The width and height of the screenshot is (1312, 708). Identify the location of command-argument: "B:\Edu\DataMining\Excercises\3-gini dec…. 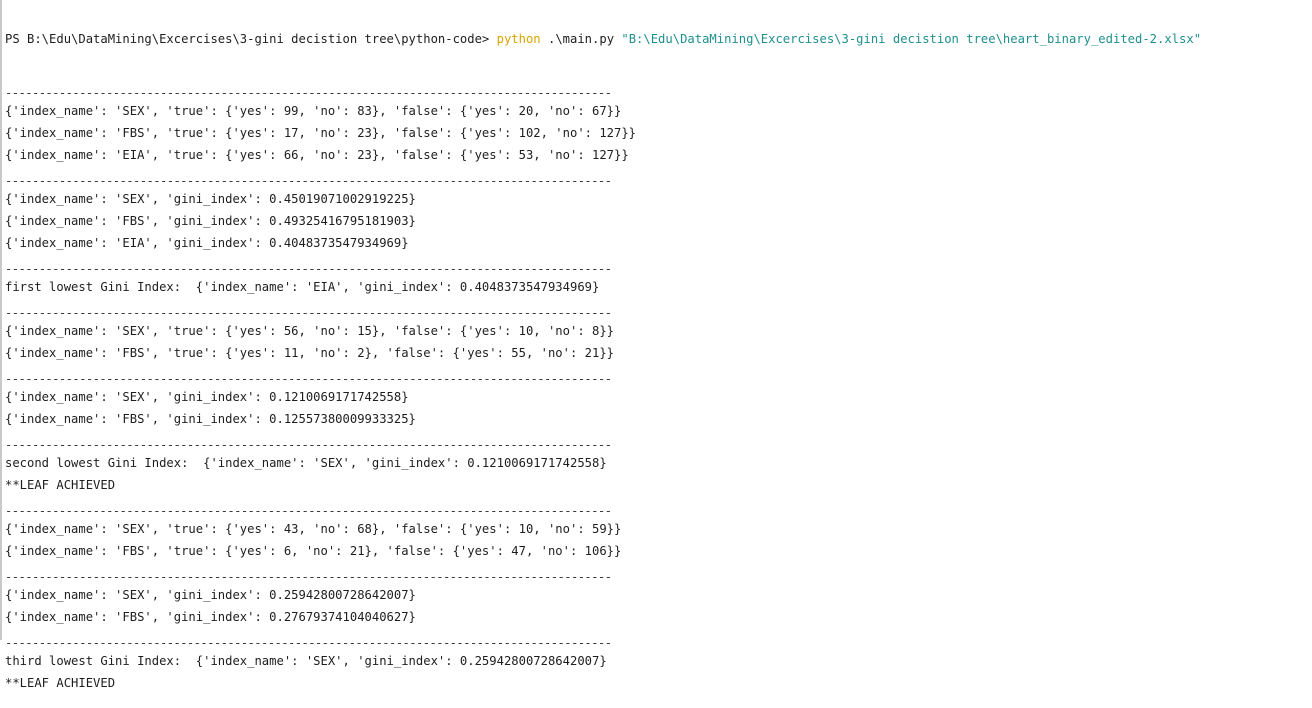
(911, 39).